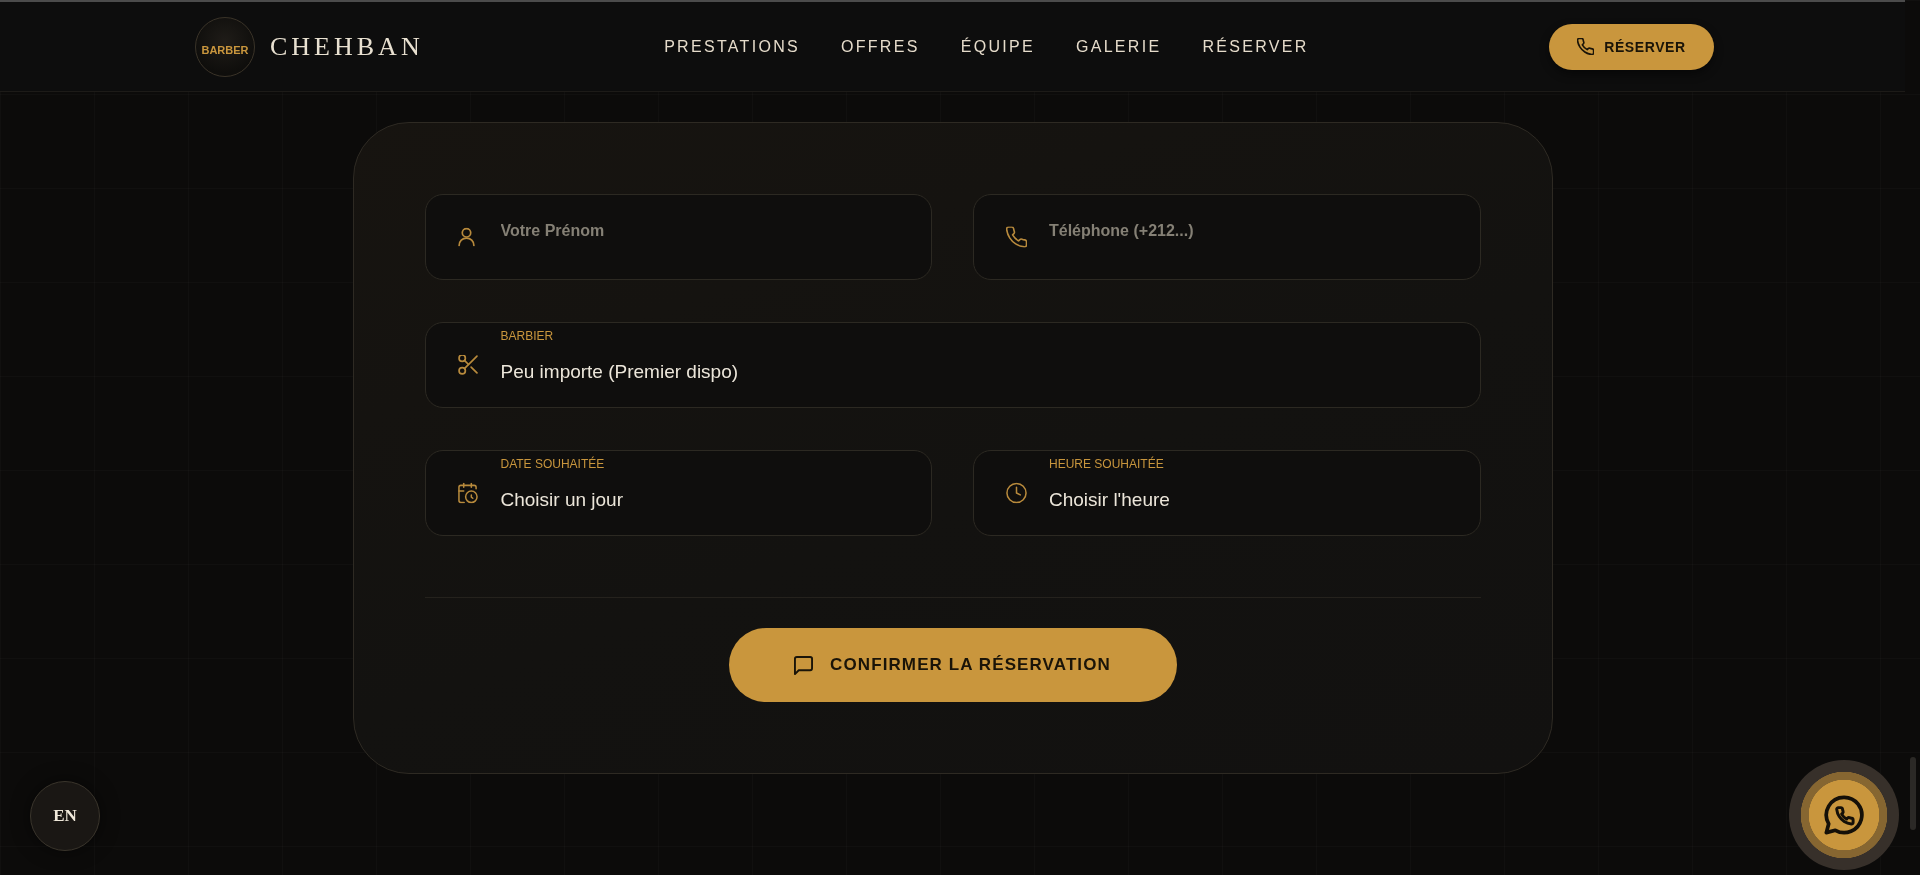  Describe the element at coordinates (952, 665) in the screenshot. I see `confirm-booking-button: CONFIRMER LA RÉSERVATION` at that location.